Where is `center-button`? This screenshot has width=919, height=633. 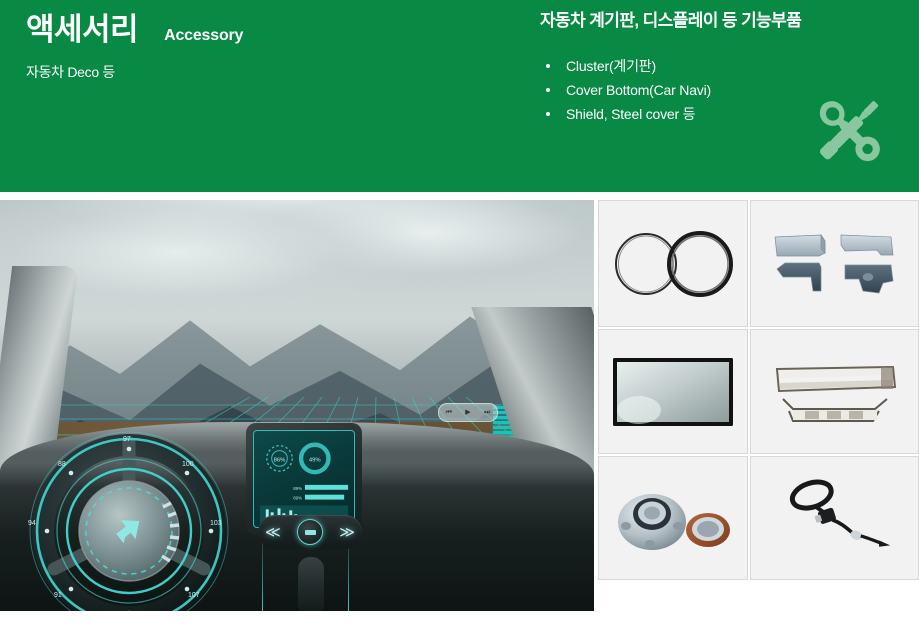
center-button is located at coordinates (310, 532).